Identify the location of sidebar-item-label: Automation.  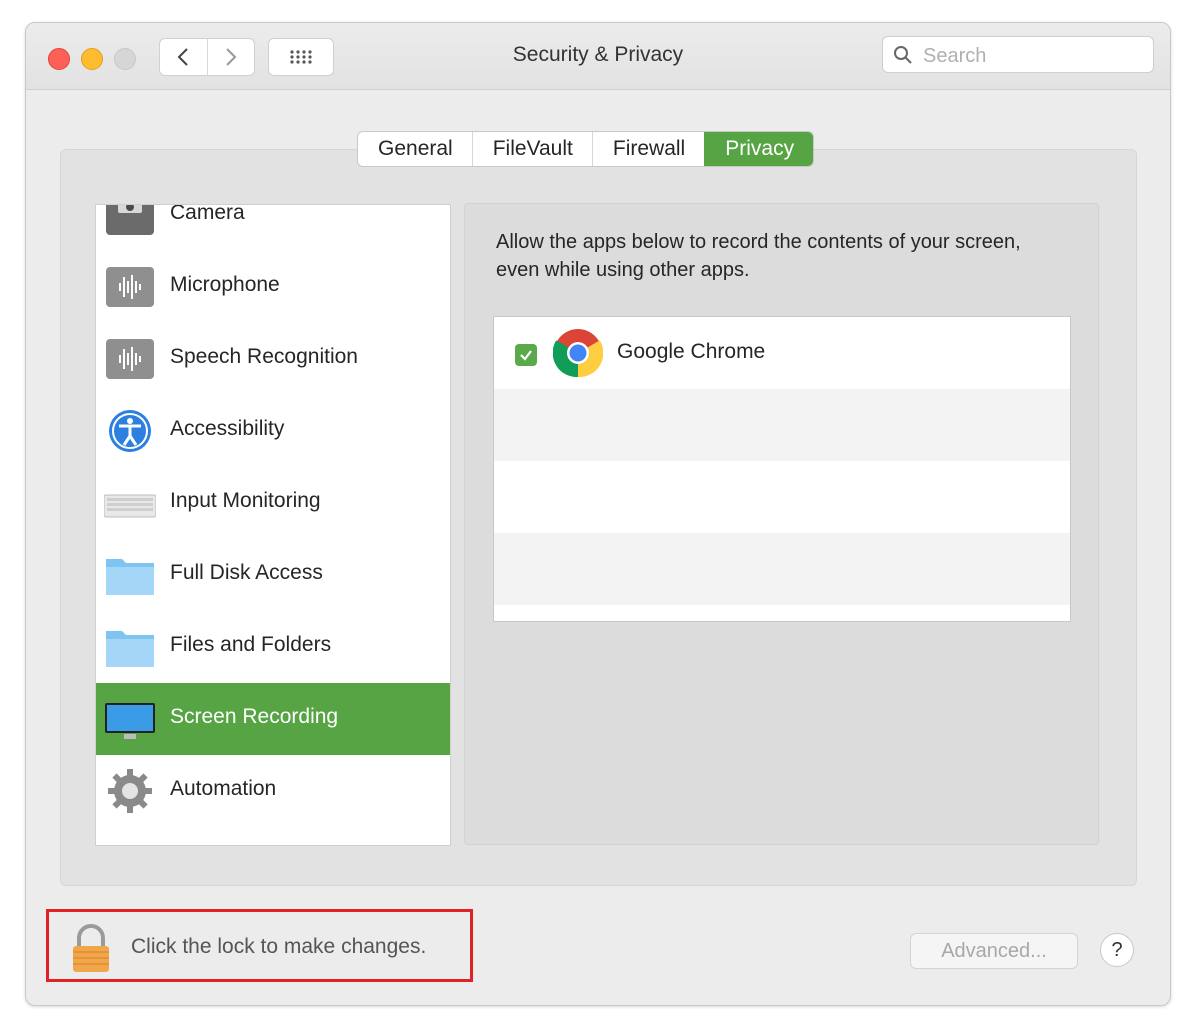
(223, 788).